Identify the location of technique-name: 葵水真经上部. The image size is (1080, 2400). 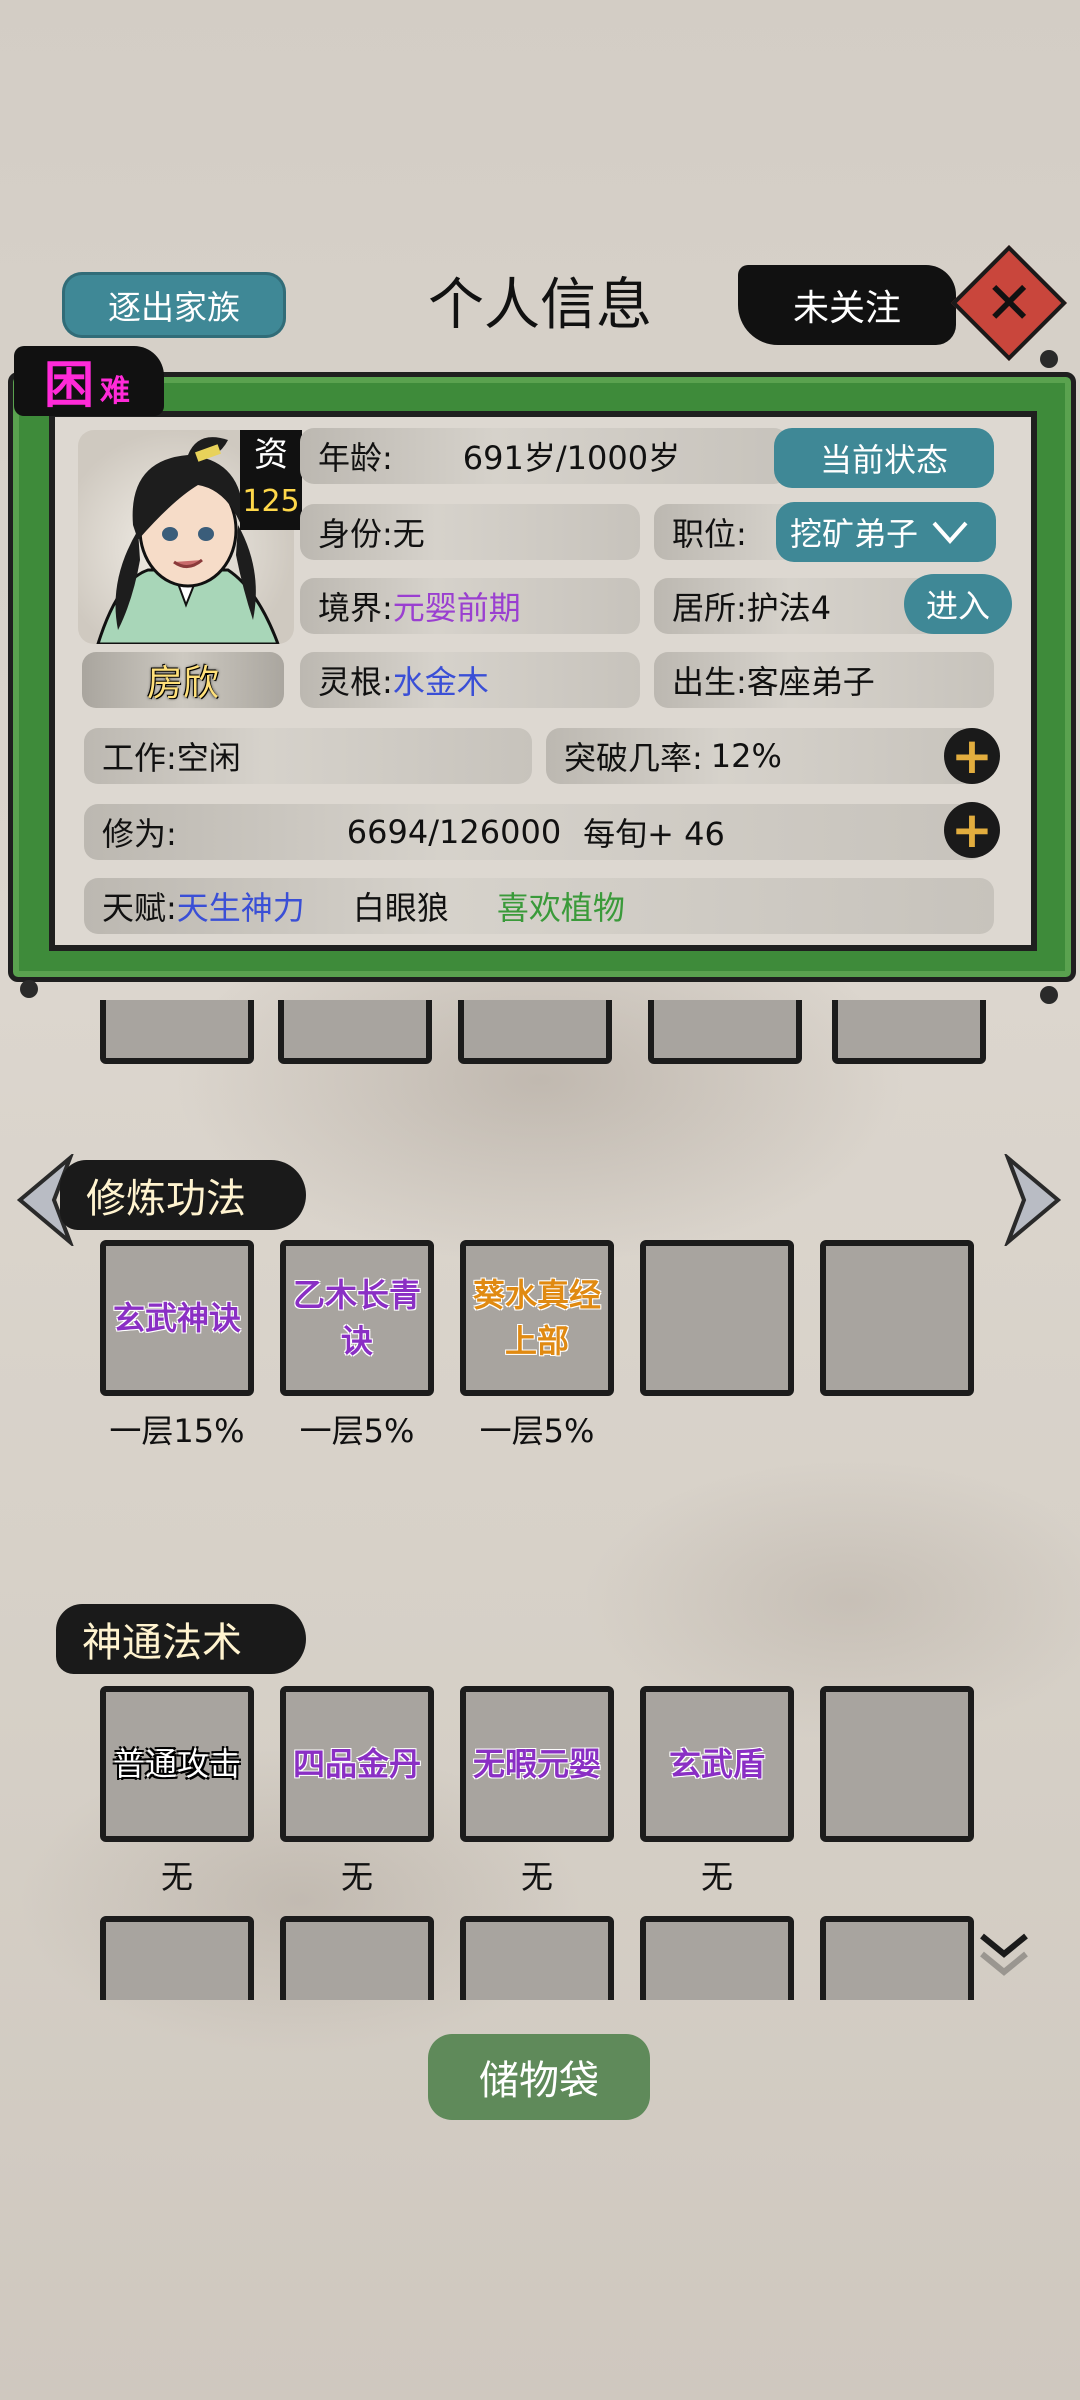
(536, 1318).